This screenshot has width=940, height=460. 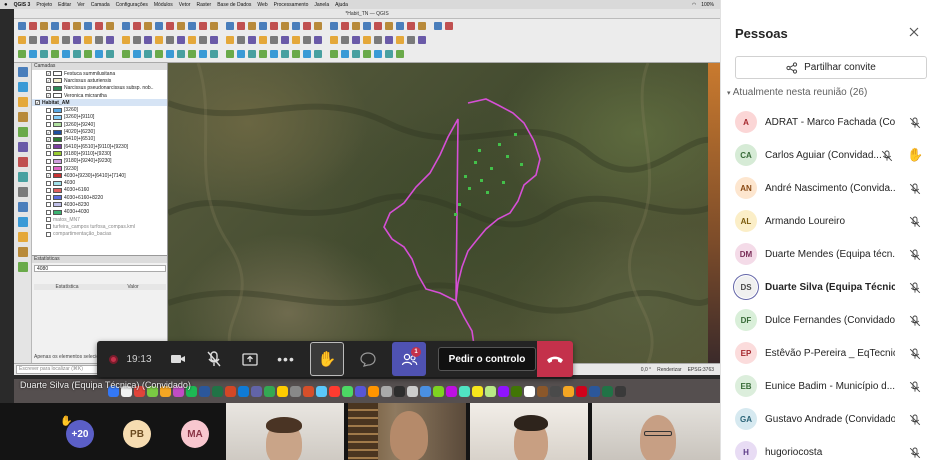 I want to click on layer-row: ✓ 4030+[9230]+[6410]+[7140], so click(x=99, y=175).